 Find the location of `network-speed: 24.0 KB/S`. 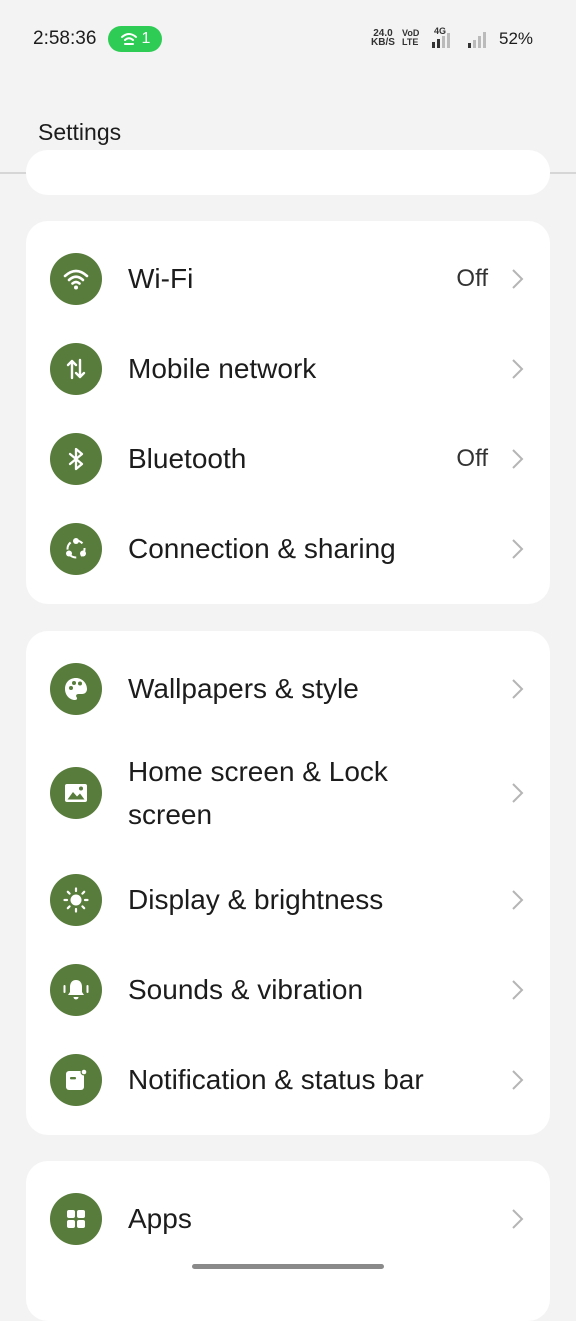

network-speed: 24.0 KB/S is located at coordinates (383, 38).